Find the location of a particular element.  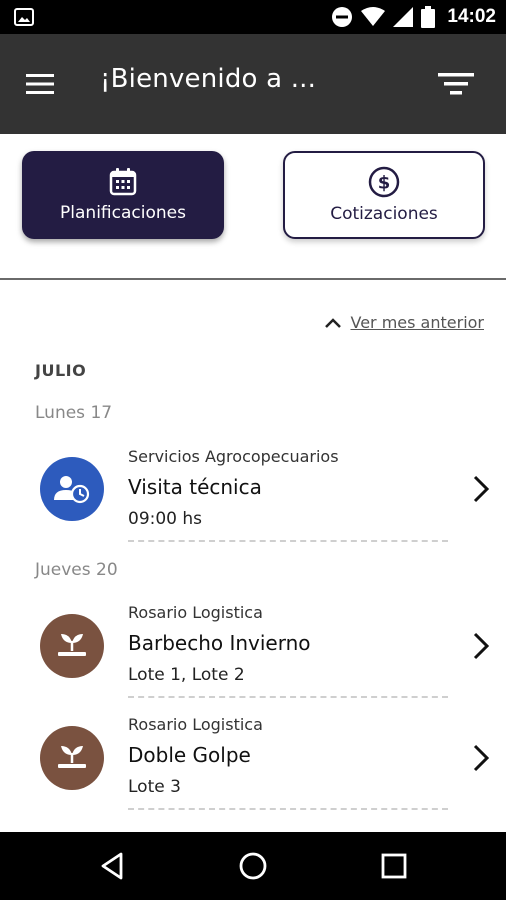

list-item: Rosario Logistica Doble Golpe Lote 3 is located at coordinates (253, 764).